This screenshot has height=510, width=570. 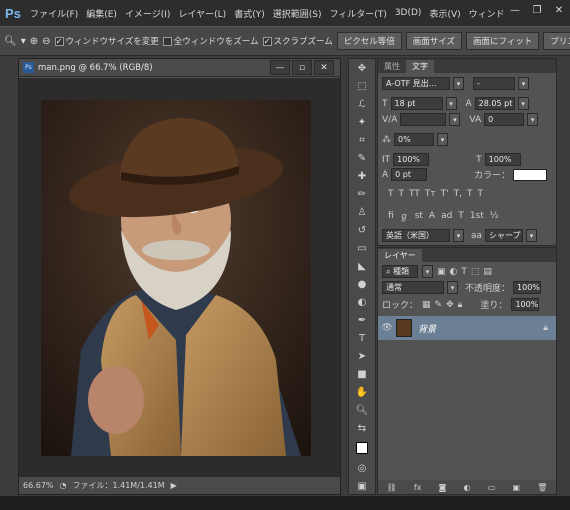 What do you see at coordinates (369, 41) in the screenshot?
I see `actual-pixels-button: ピクセル等倍` at bounding box center [369, 41].